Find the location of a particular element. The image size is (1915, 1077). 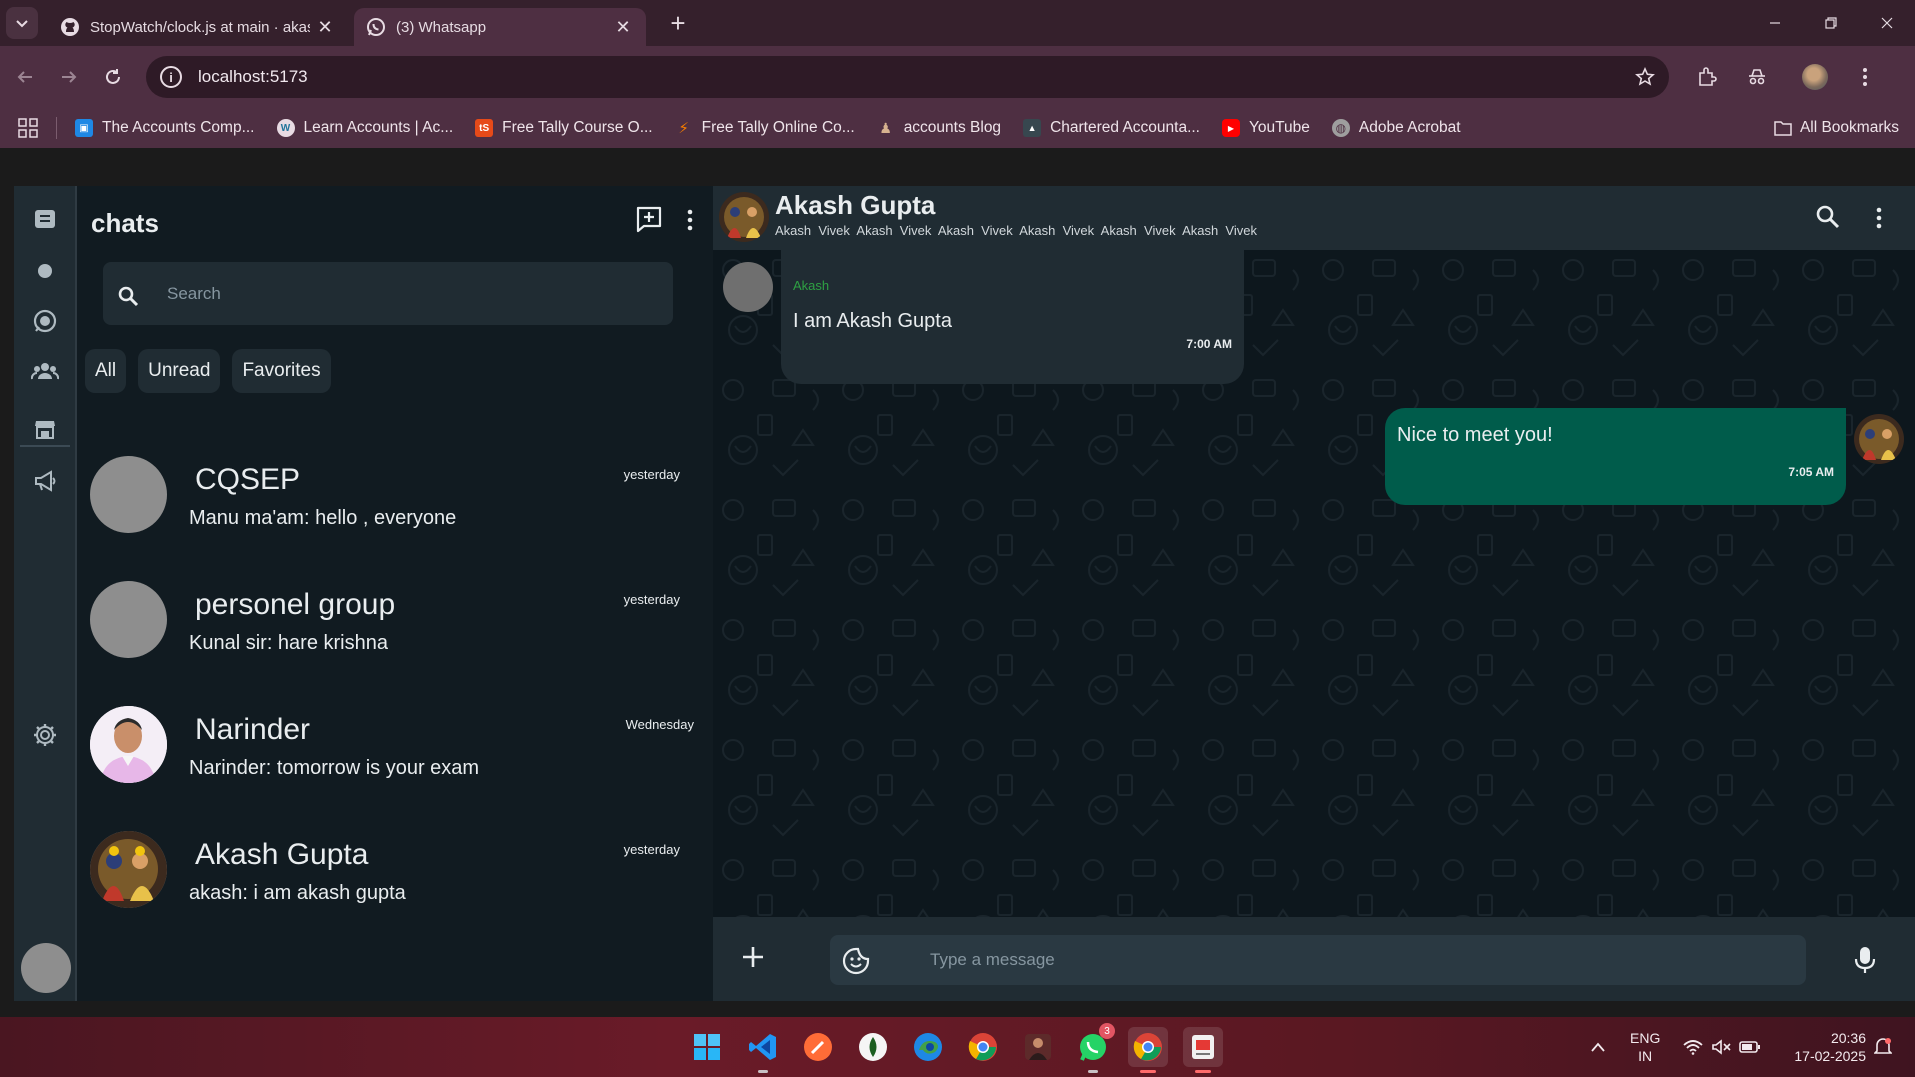

browser-toolbar: i localhost:5173 is located at coordinates (957, 77).